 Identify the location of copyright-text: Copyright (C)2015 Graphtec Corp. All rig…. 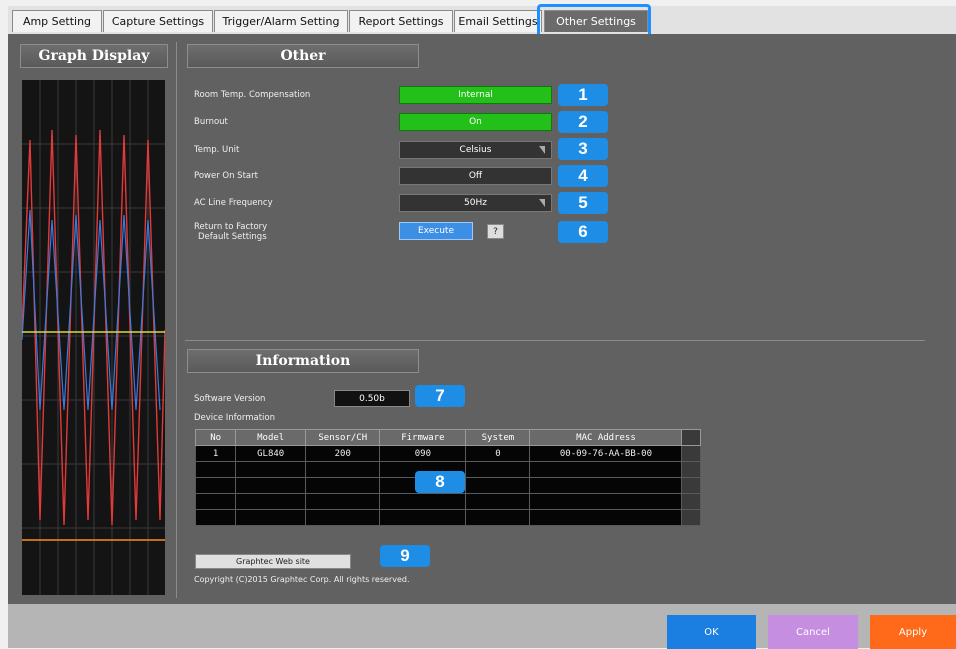
(302, 579).